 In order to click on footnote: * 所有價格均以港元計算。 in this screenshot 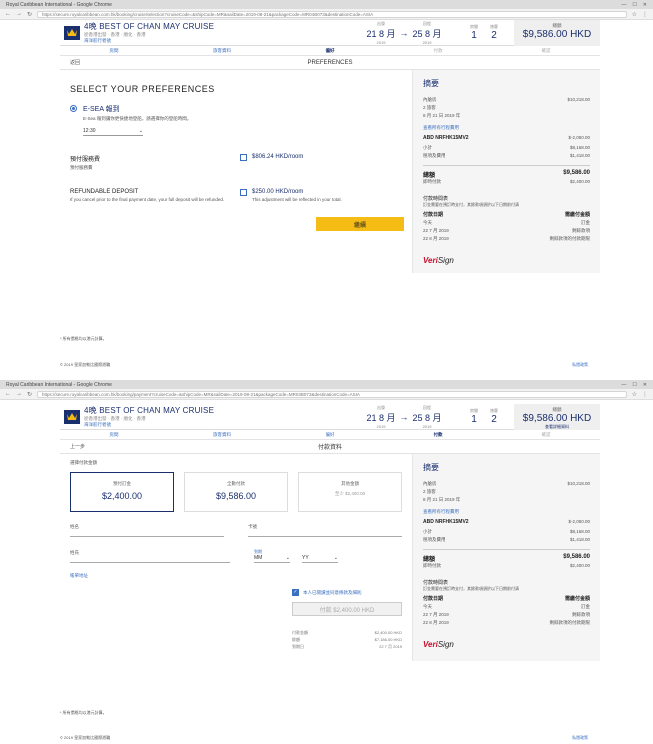, I will do `click(83, 338)`.